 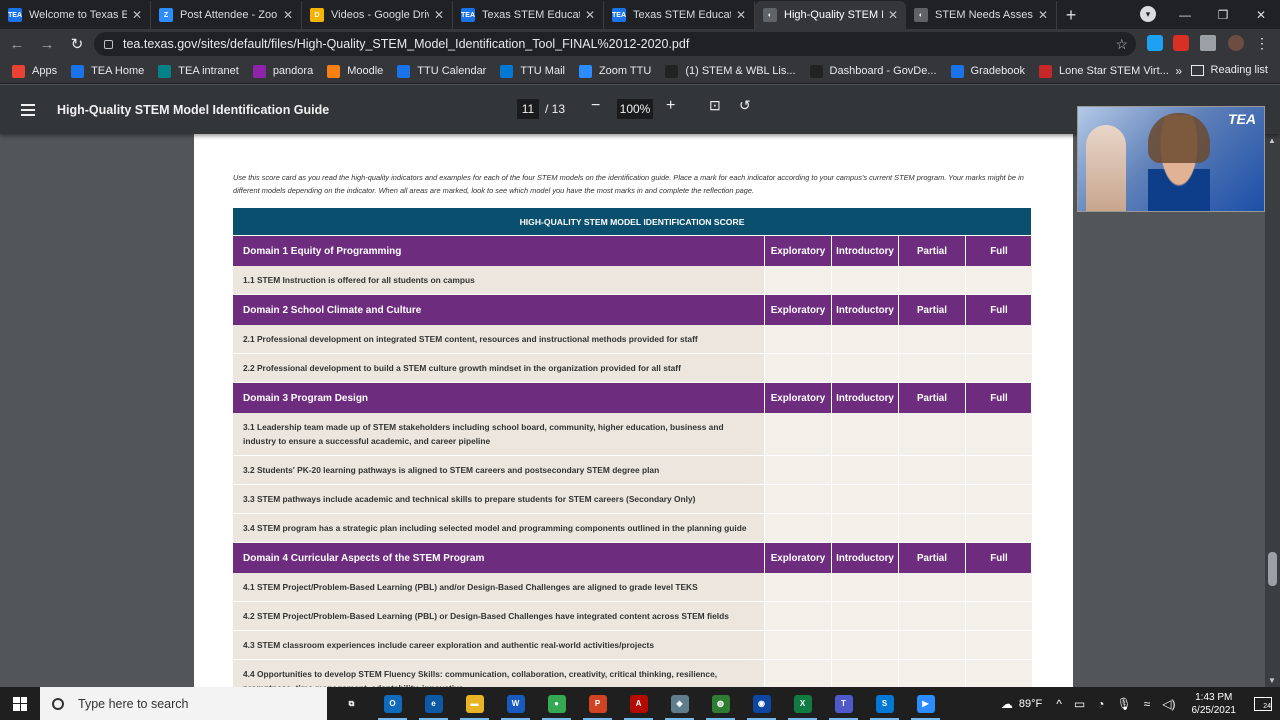 I want to click on taskbar-app-zoom: ▶, so click(x=925, y=703).